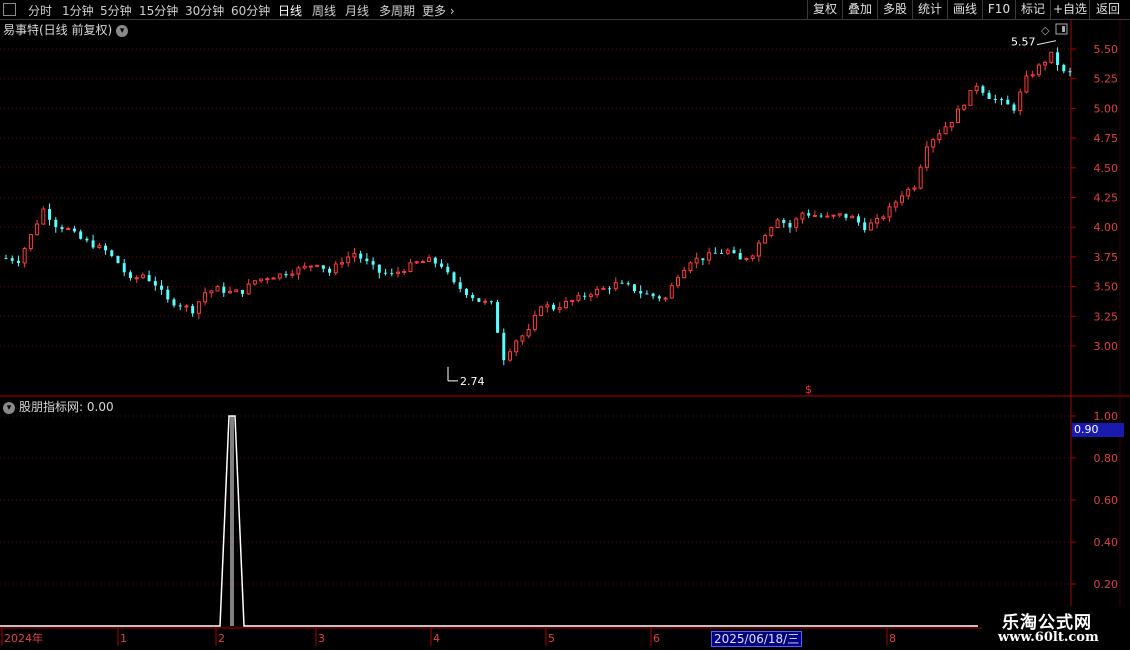 Image resolution: width=1130 pixels, height=650 pixels. Describe the element at coordinates (1106, 346) in the screenshot. I see `price-tick-label: 3.00` at that location.